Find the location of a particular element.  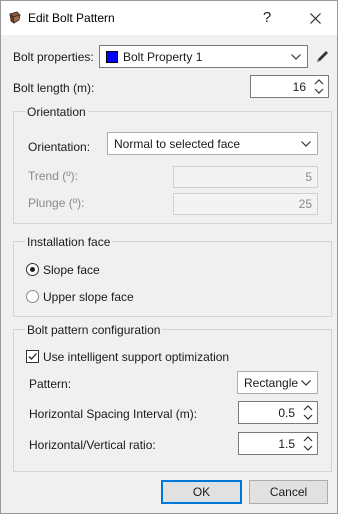

plunge-field: 25 is located at coordinates (245, 204).